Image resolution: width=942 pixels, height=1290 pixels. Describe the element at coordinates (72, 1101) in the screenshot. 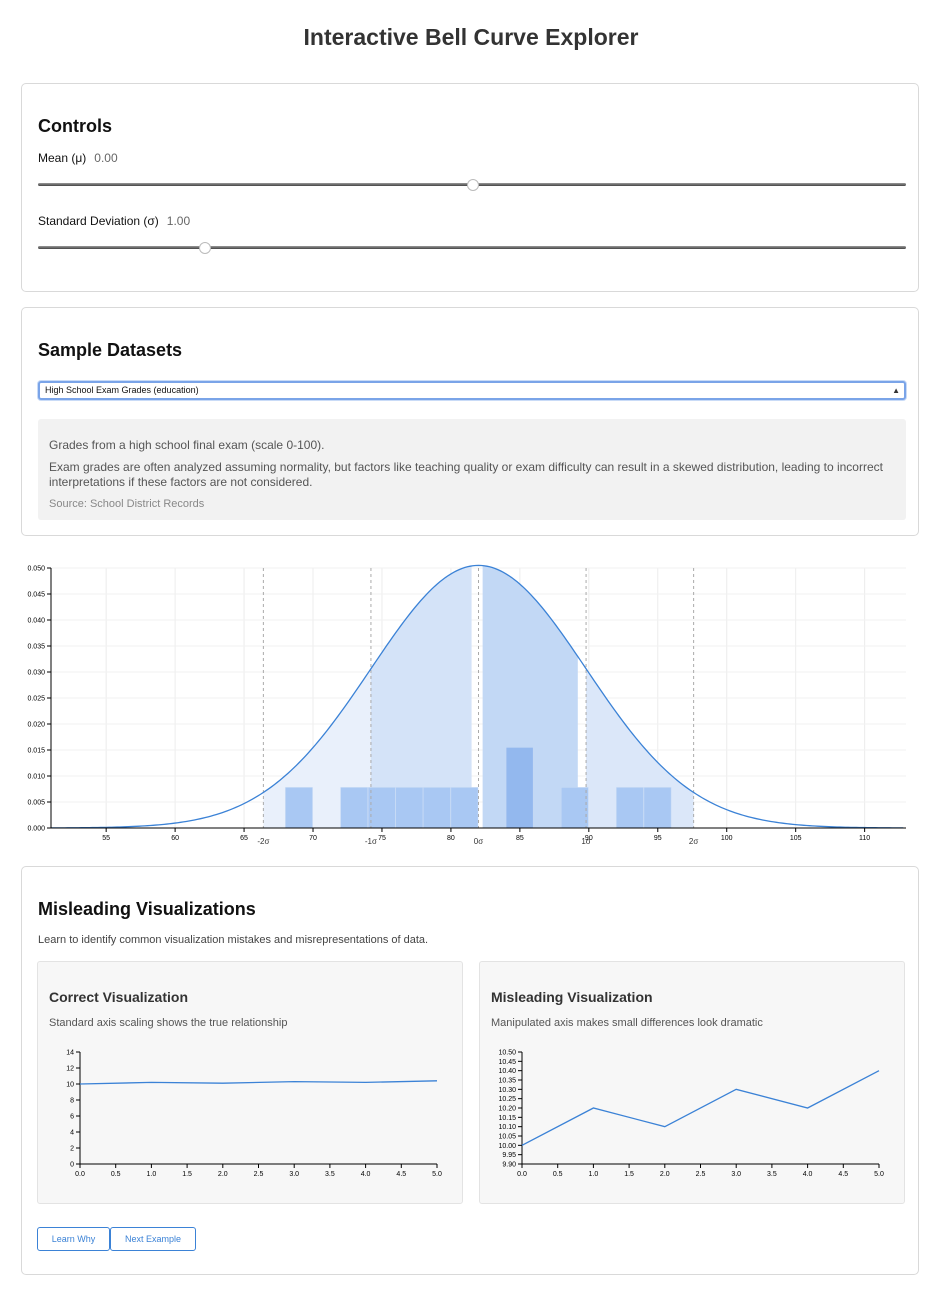

I see `y-tick-label: 8` at that location.